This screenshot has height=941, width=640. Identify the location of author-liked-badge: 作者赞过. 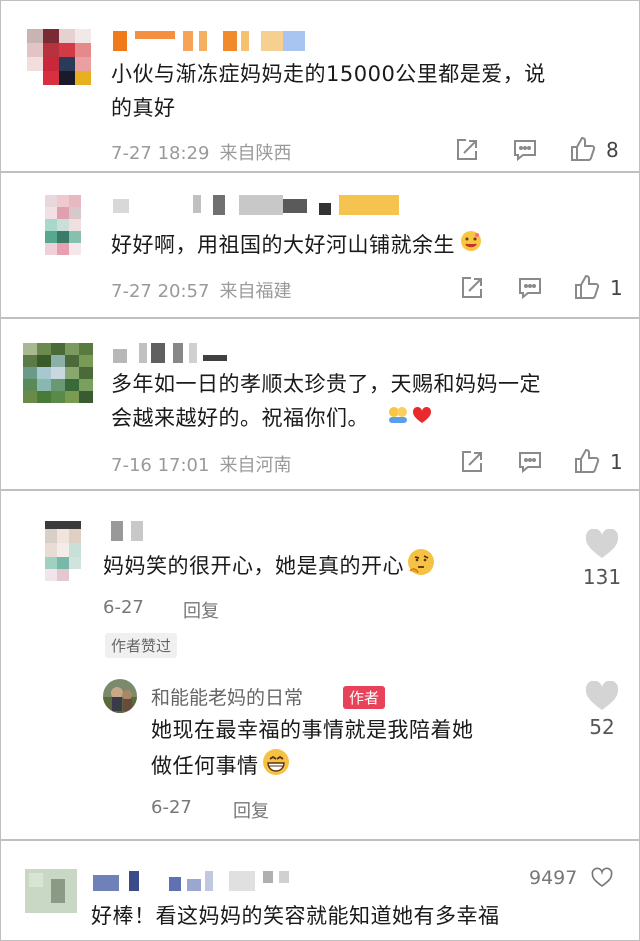
(141, 645).